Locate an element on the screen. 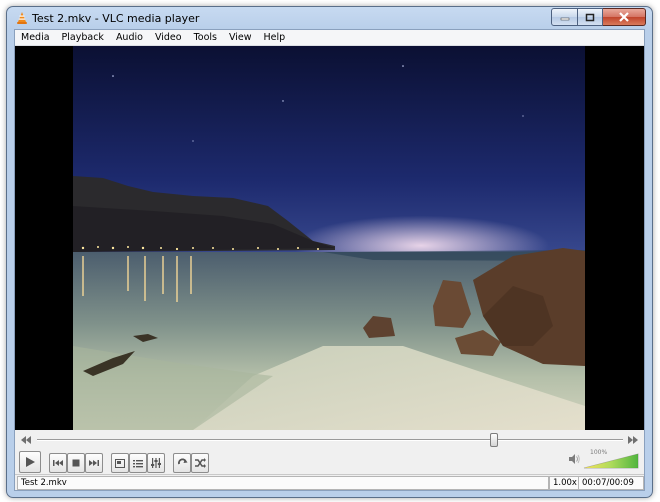 The height and width of the screenshot is (502, 660). speaker-icon is located at coordinates (574, 459).